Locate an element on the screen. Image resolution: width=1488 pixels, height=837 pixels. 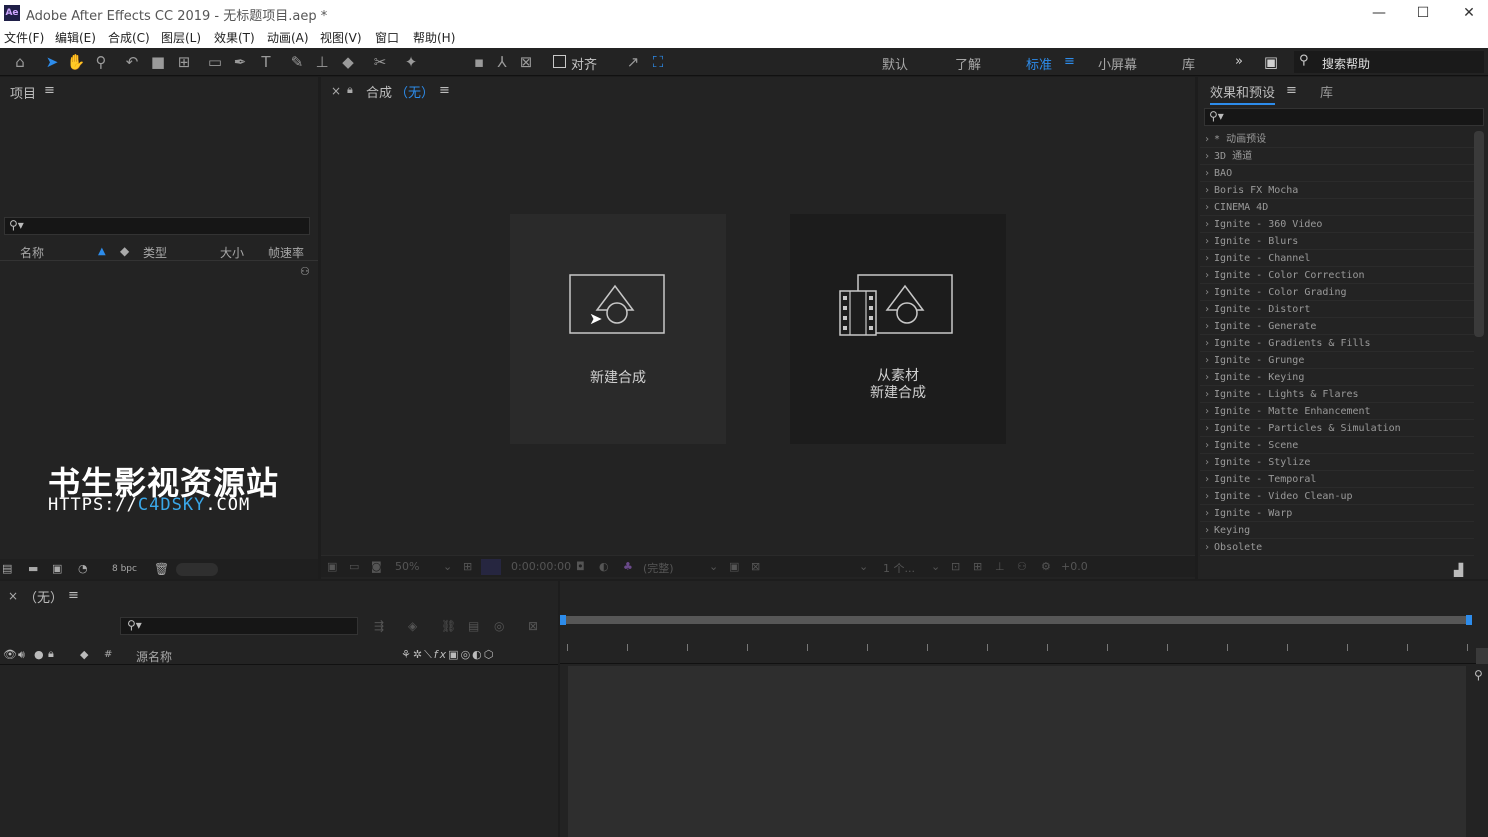
toggle-pixel-aspect-icon: ⊡ is located at coordinates (955, 566).